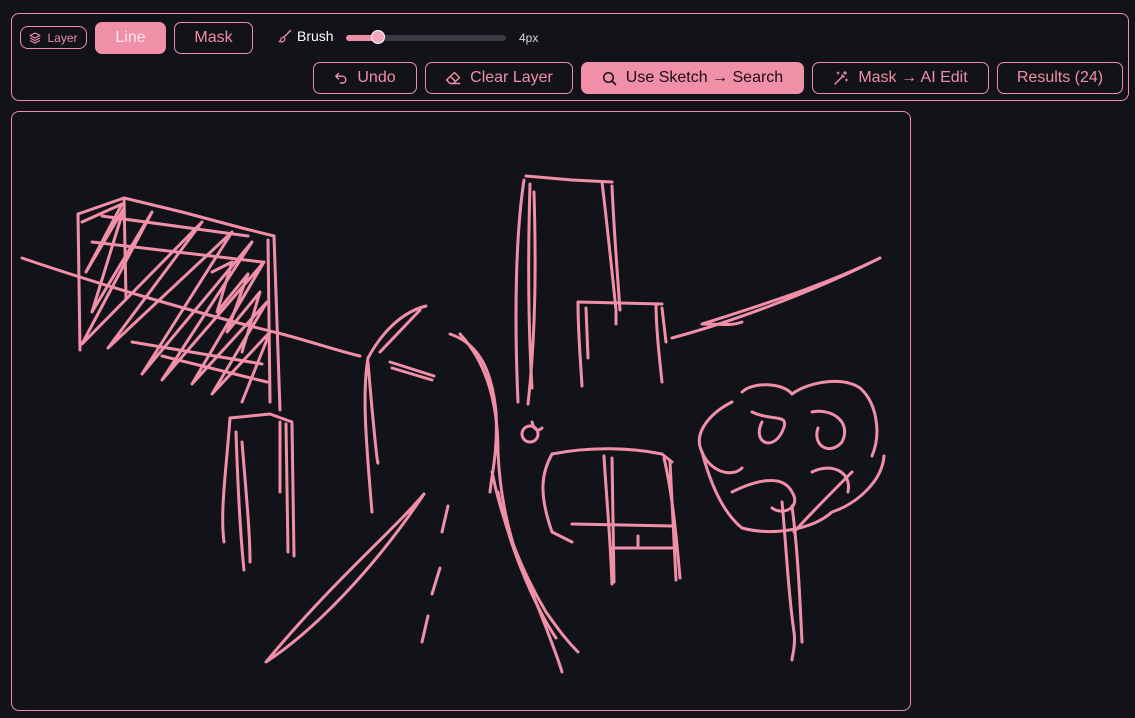 This screenshot has height=718, width=1135. What do you see at coordinates (609, 78) in the screenshot?
I see `search-icon` at bounding box center [609, 78].